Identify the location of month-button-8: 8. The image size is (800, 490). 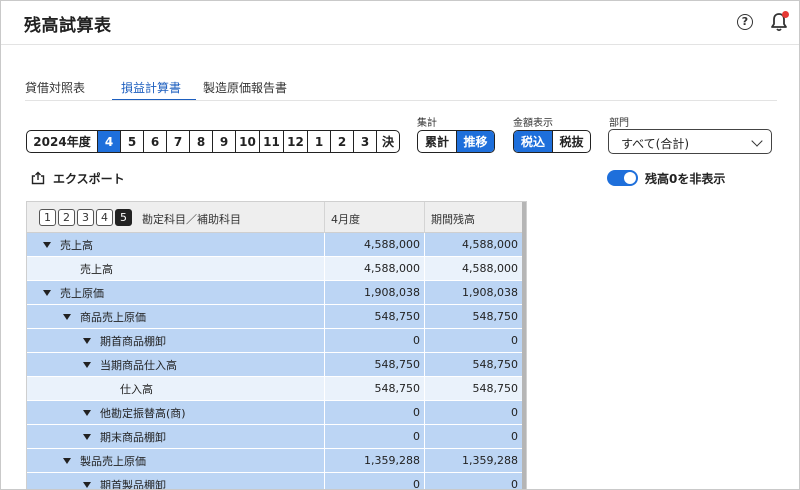
(200, 141).